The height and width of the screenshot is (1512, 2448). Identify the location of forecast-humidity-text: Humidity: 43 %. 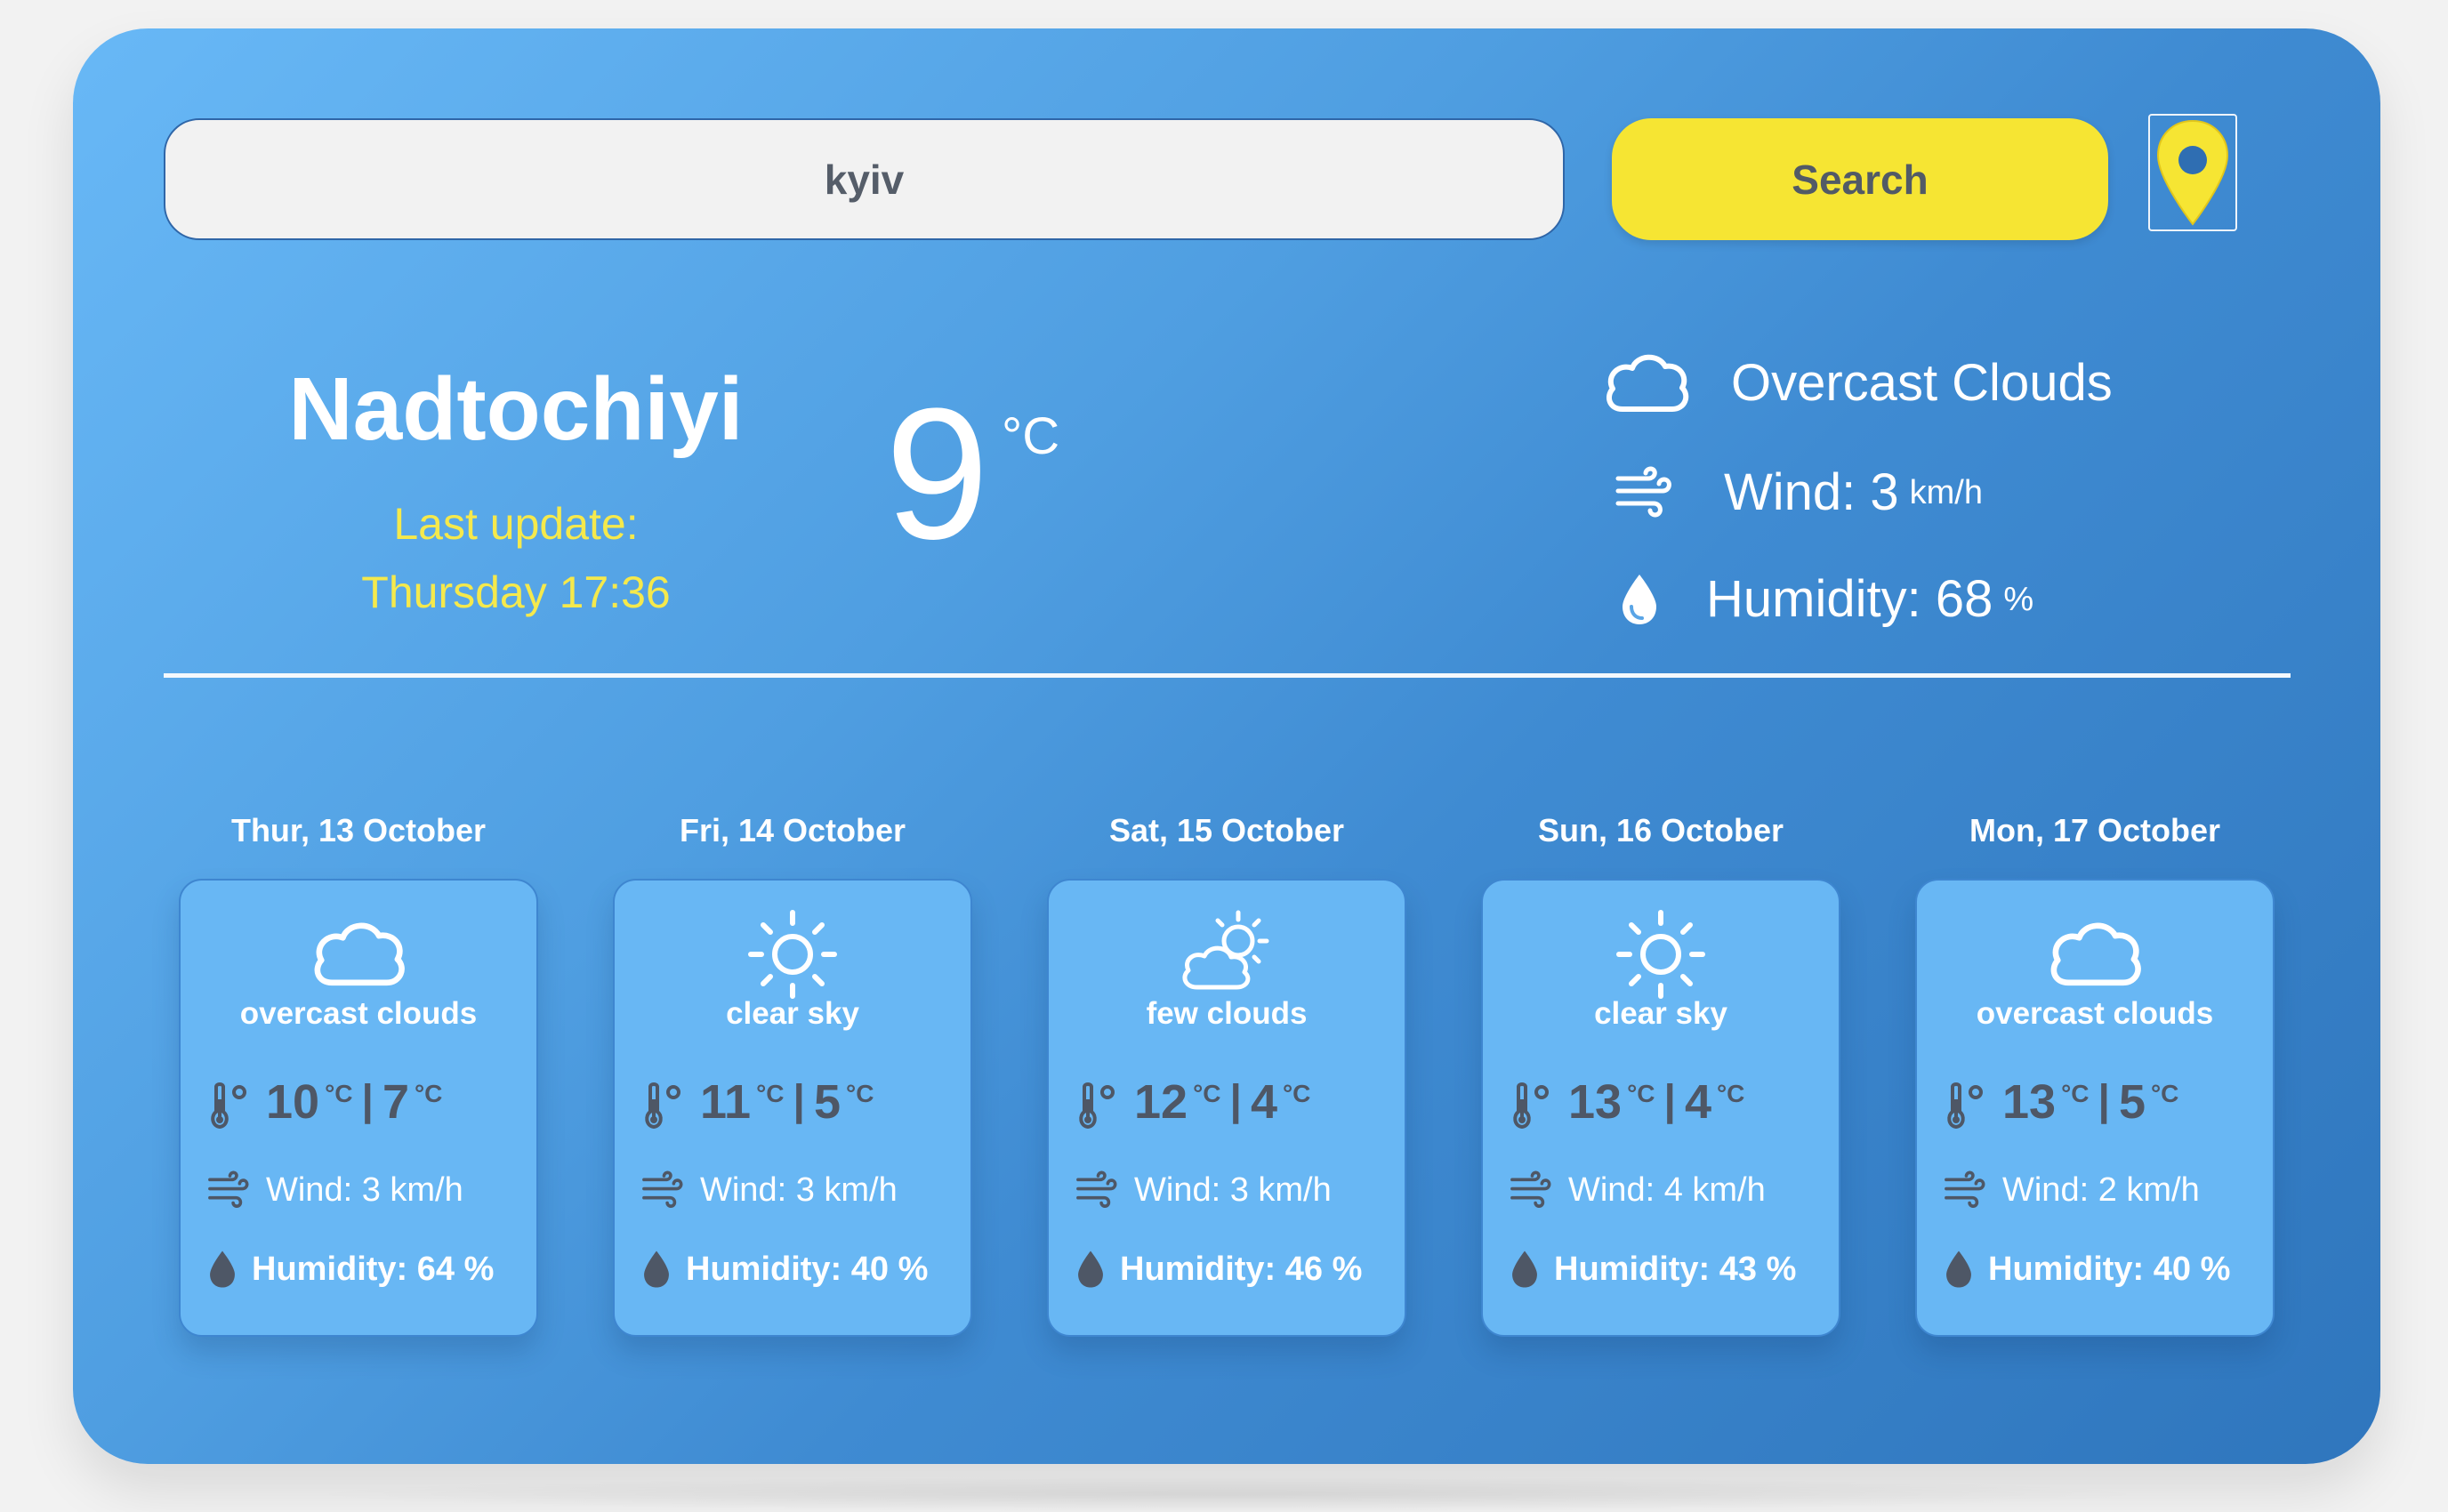
(1675, 1270).